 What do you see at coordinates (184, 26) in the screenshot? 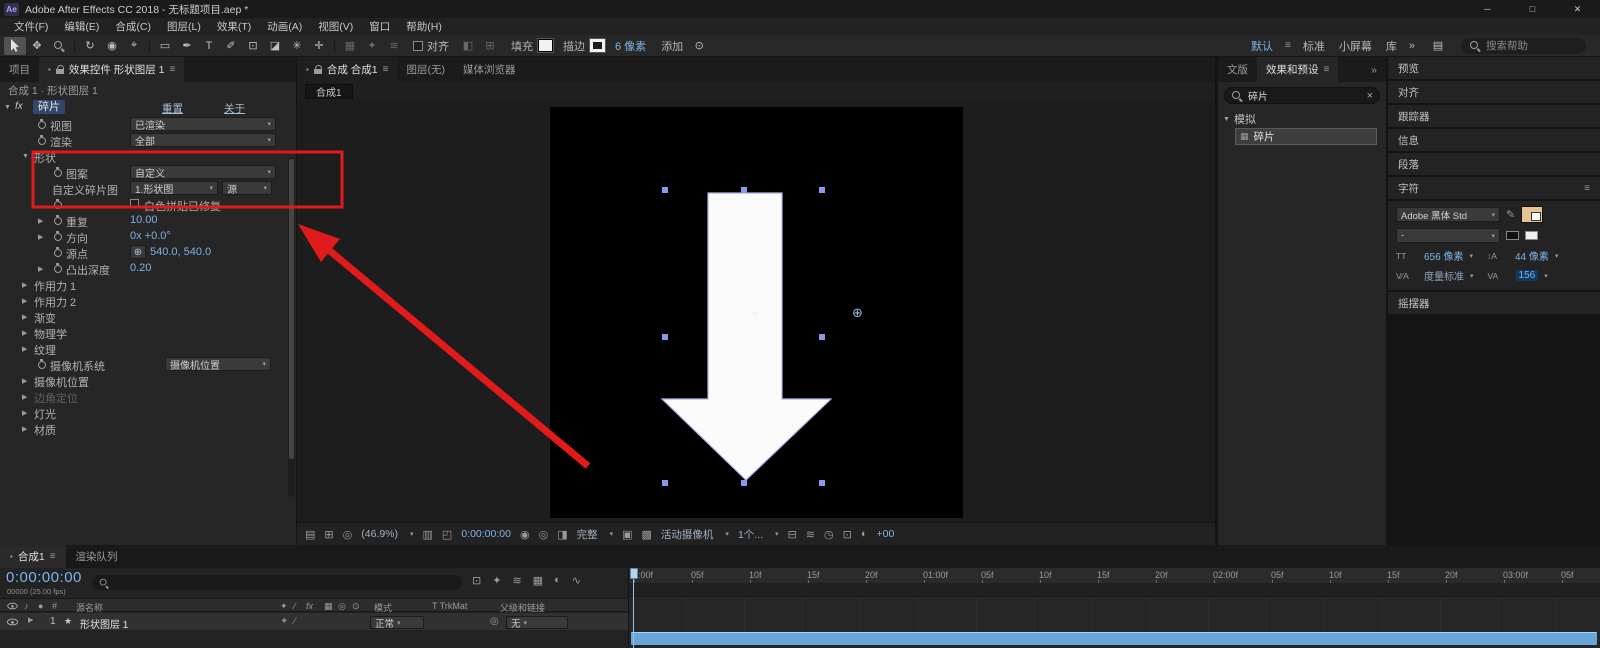
I see `menu-item: 图层(L)` at bounding box center [184, 26].